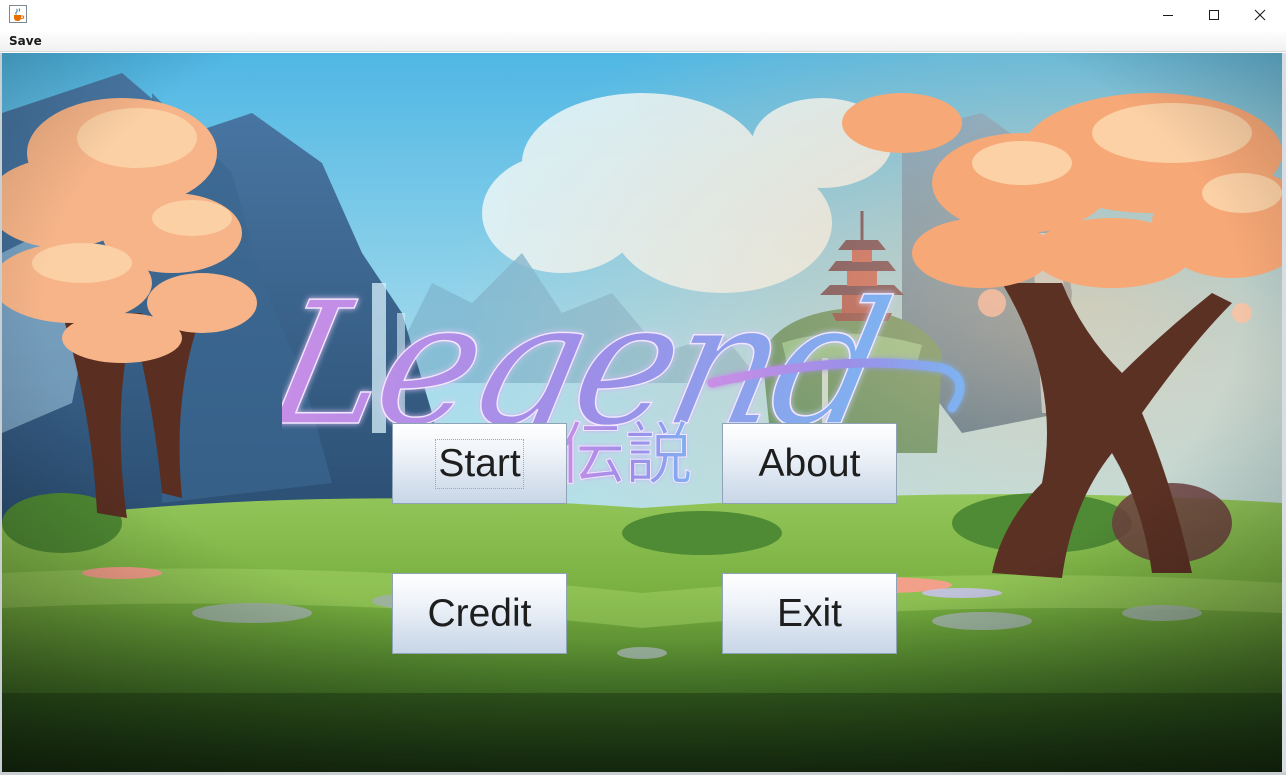  I want to click on close-button, so click(1260, 15).